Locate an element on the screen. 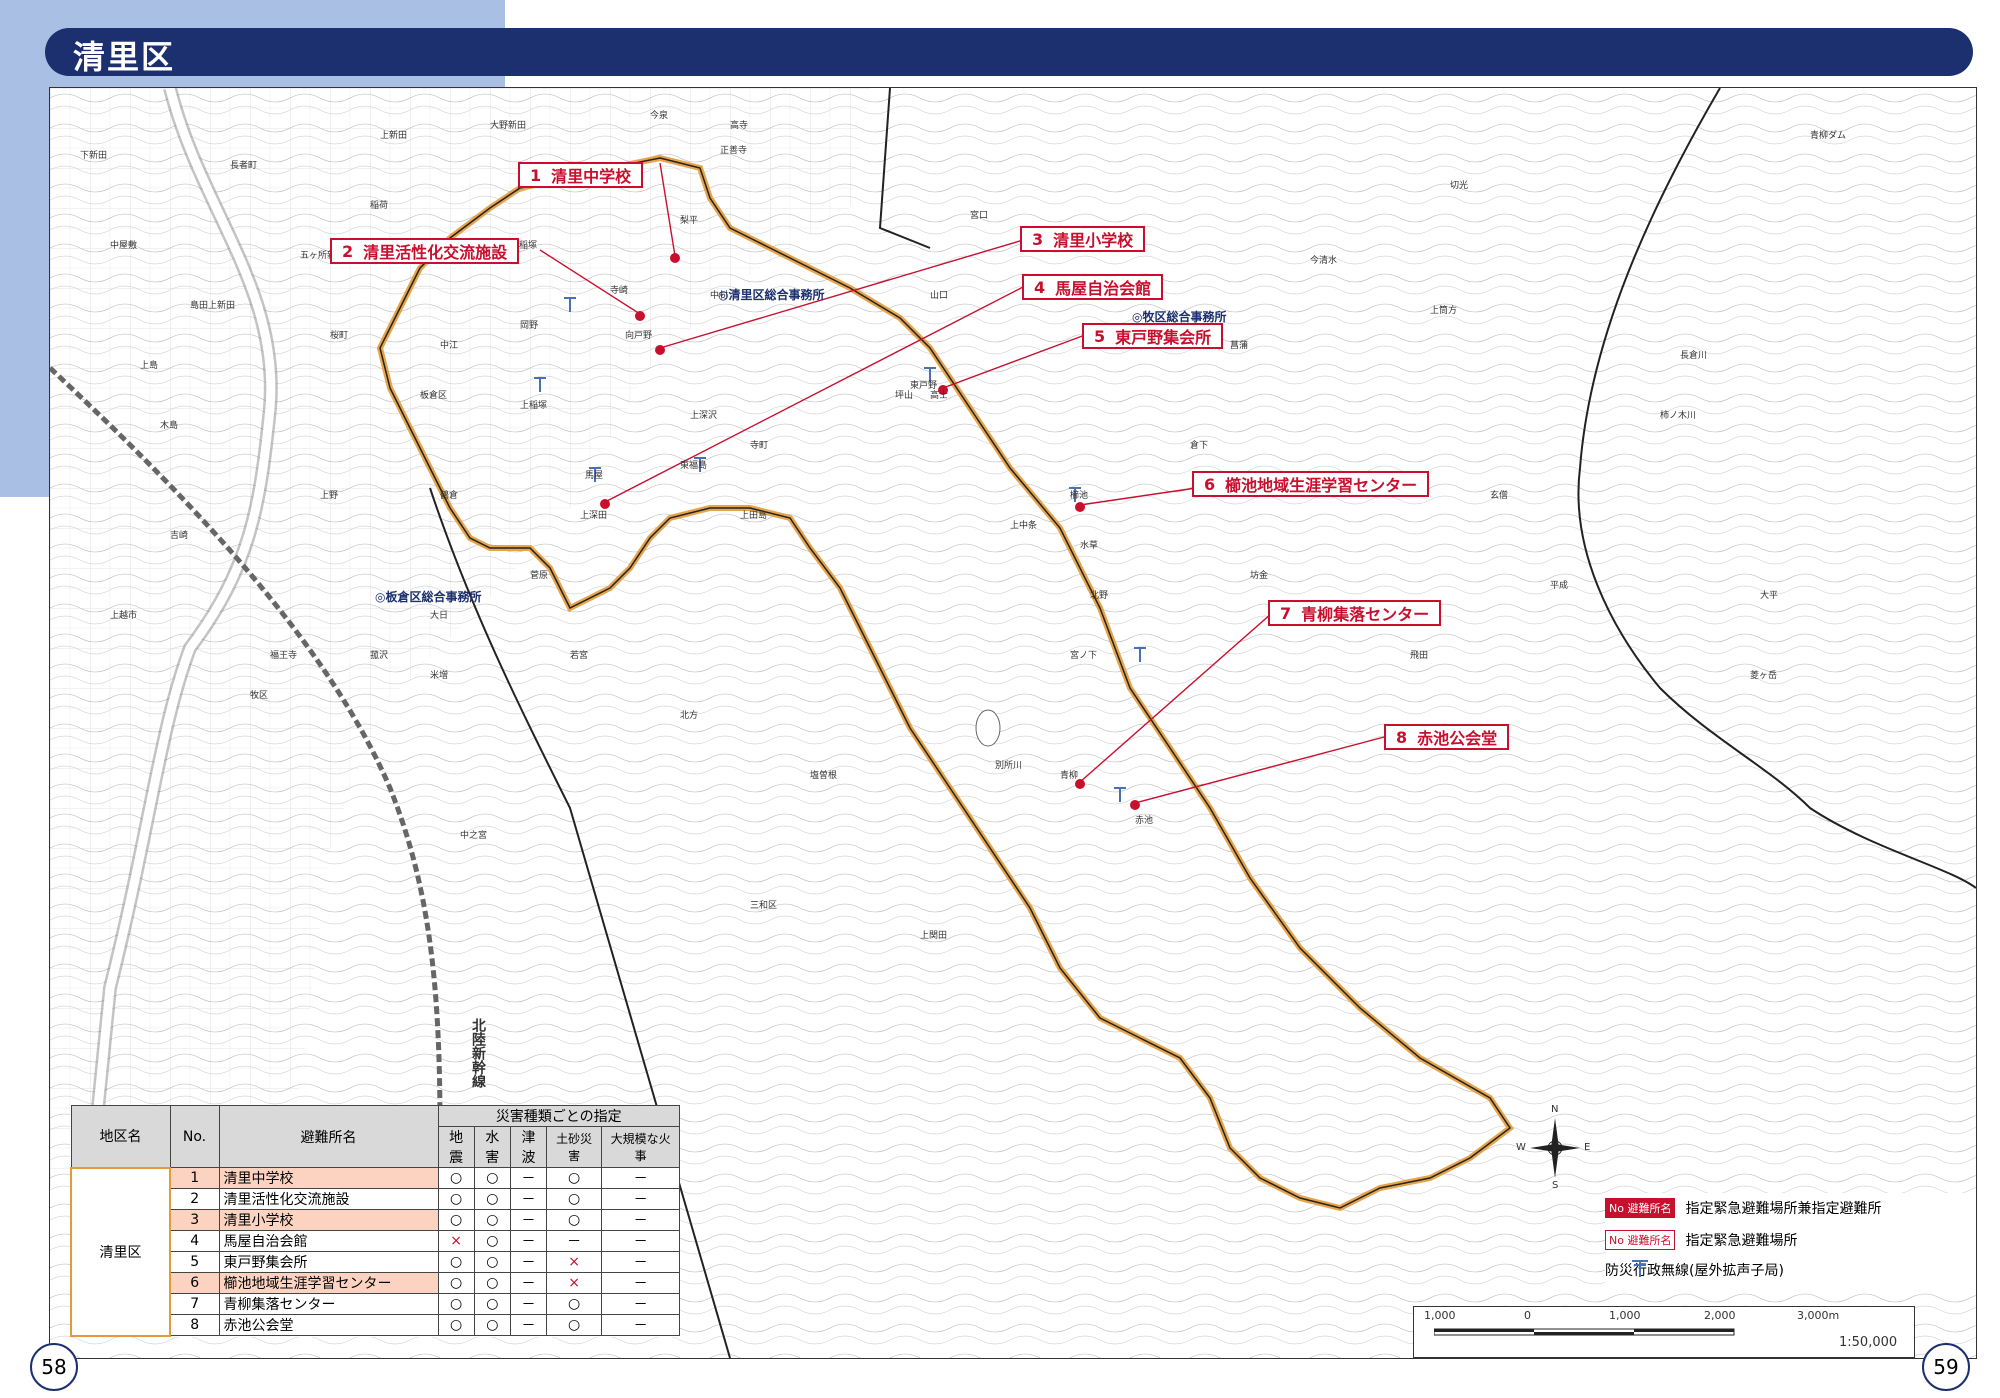  place-label: 福王寺 is located at coordinates (284, 656).